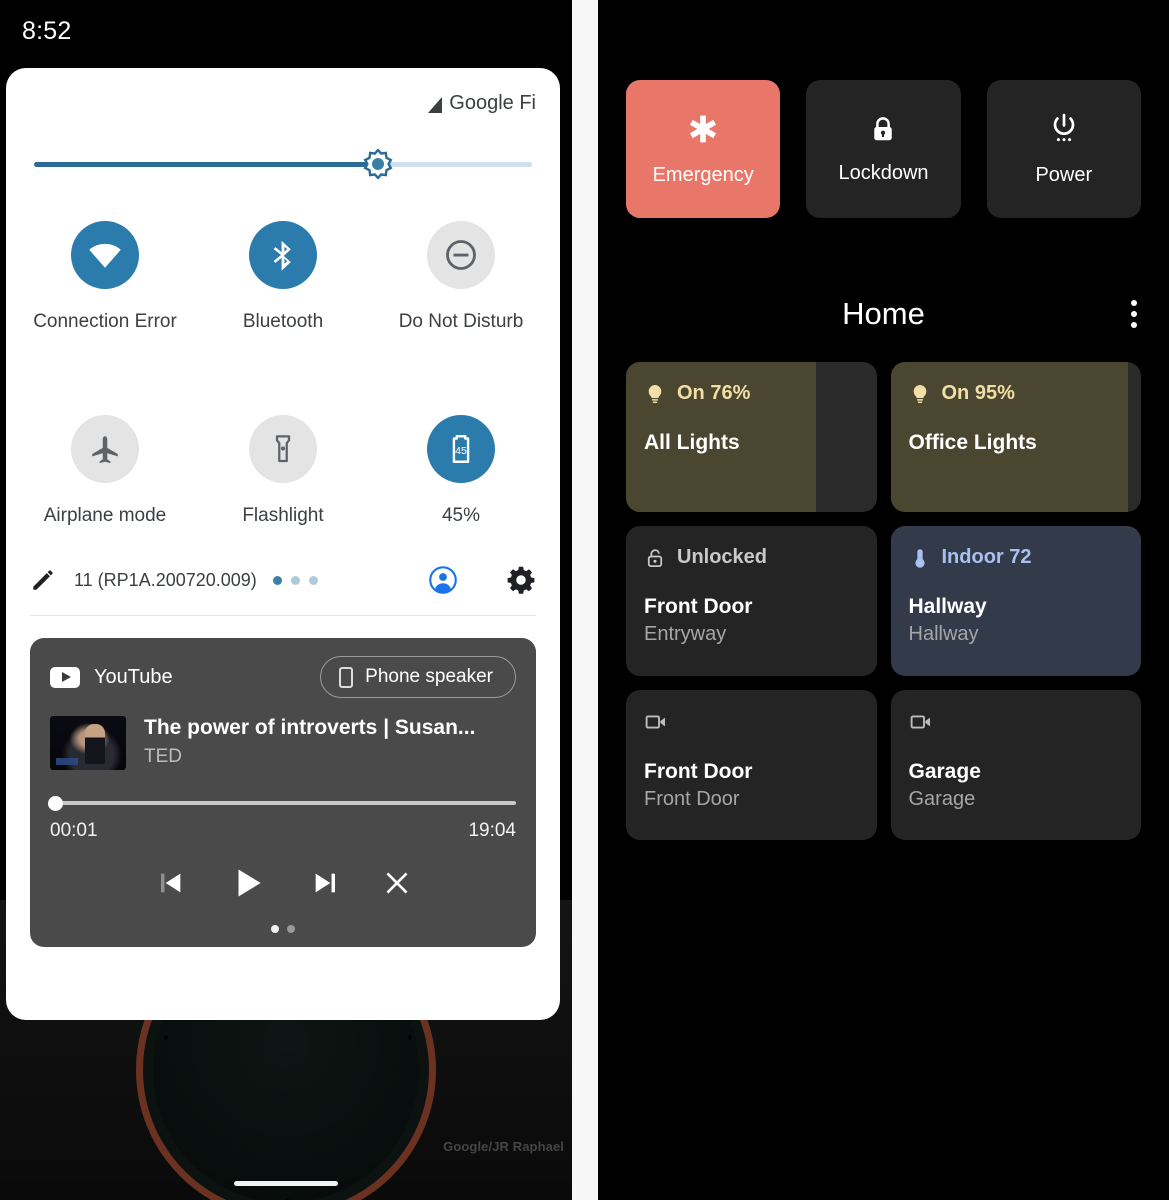 Image resolution: width=1169 pixels, height=1200 pixels. I want to click on media-page-dots, so click(283, 929).